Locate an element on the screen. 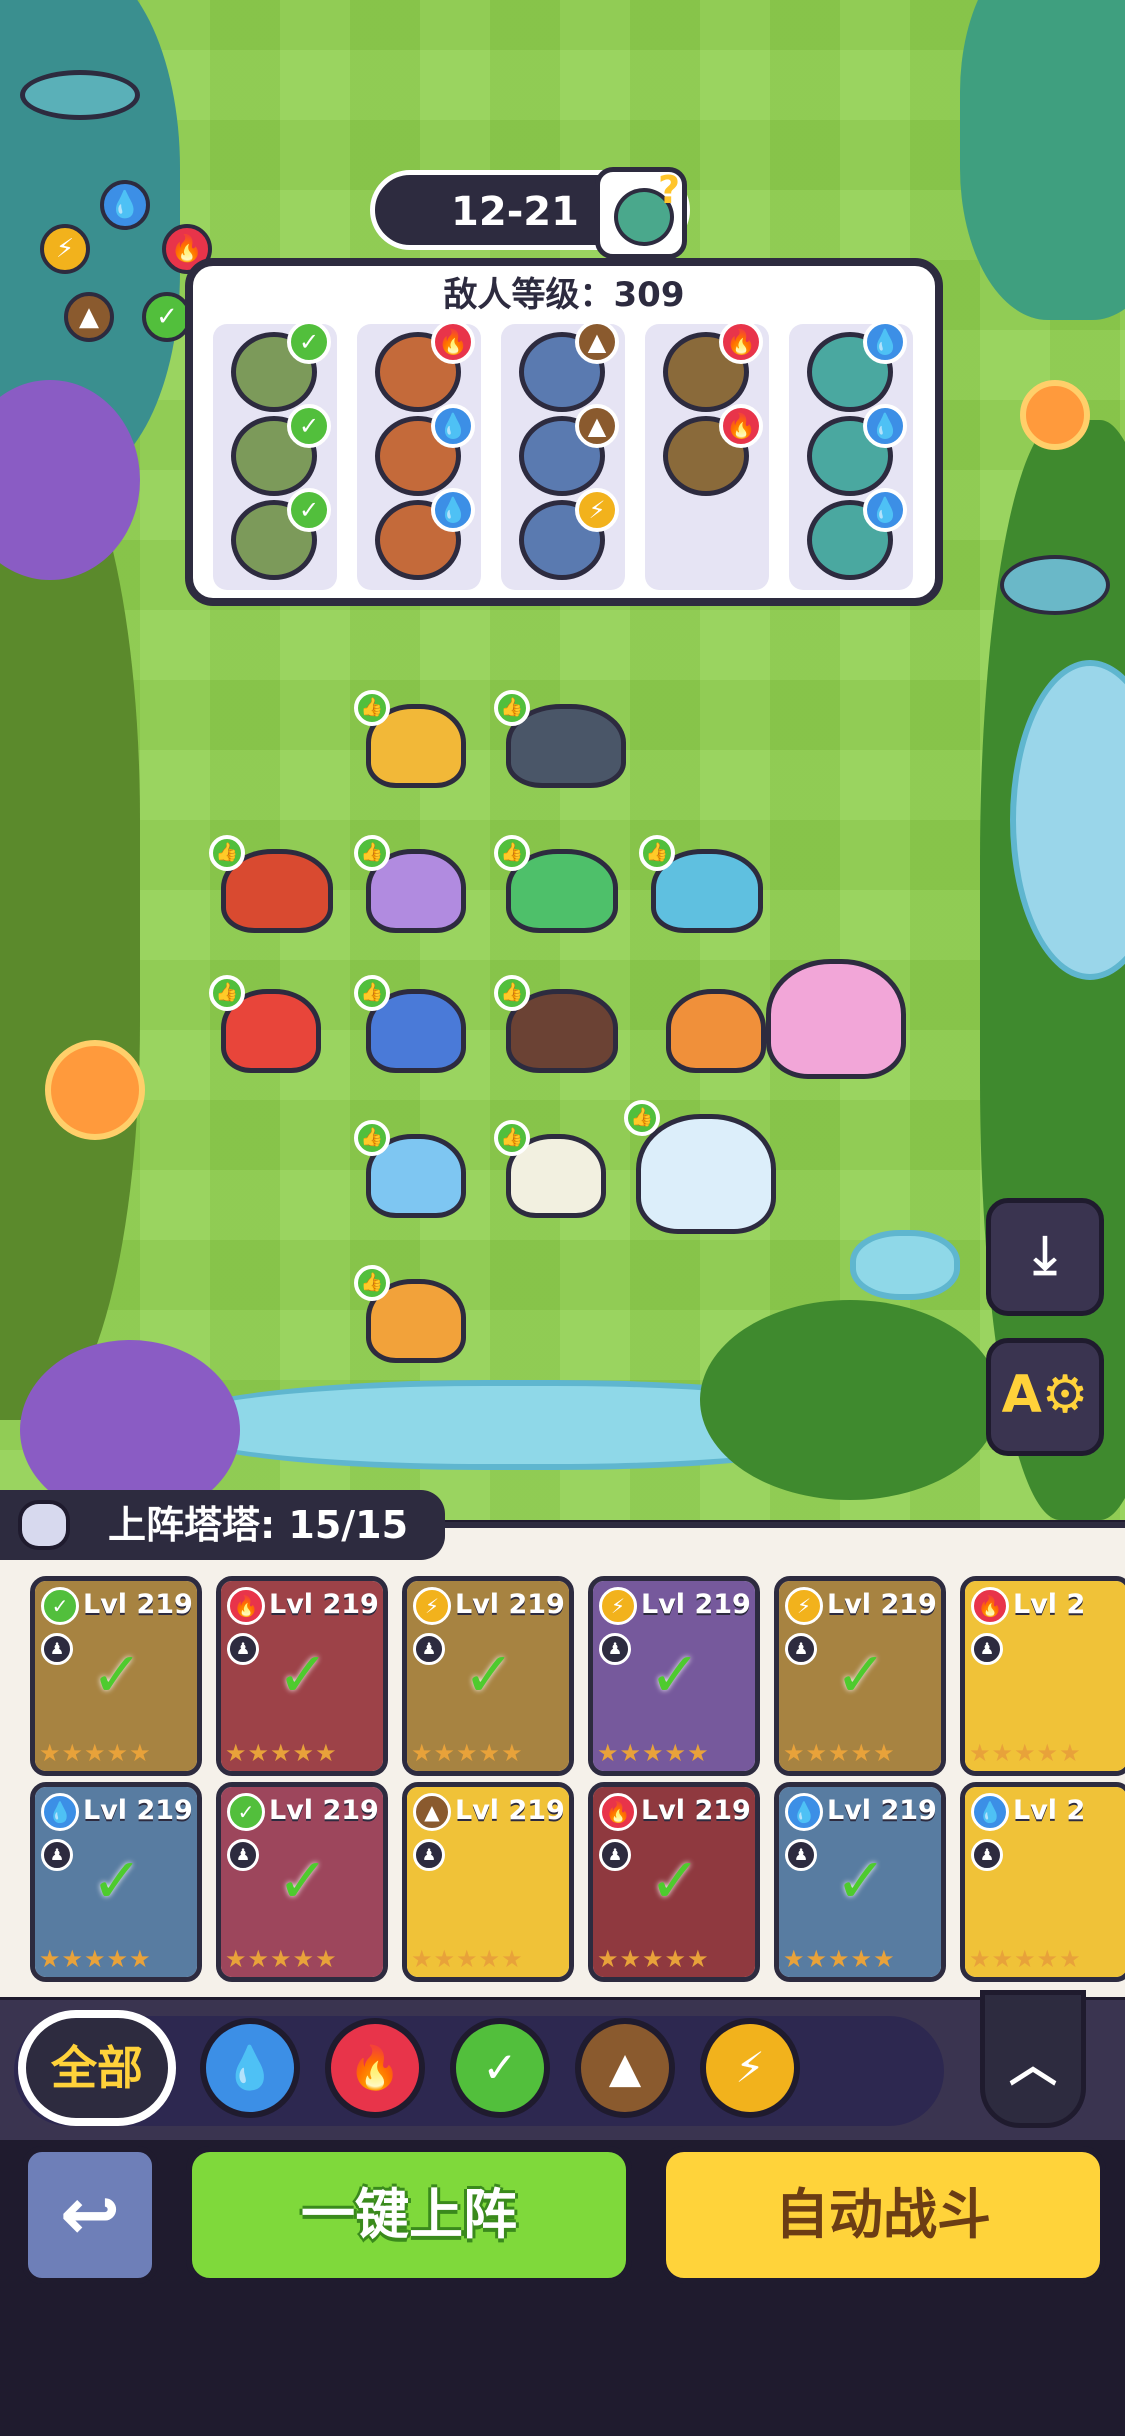  enemy-column: ▲ ▲ ⚡ is located at coordinates (563, 455).